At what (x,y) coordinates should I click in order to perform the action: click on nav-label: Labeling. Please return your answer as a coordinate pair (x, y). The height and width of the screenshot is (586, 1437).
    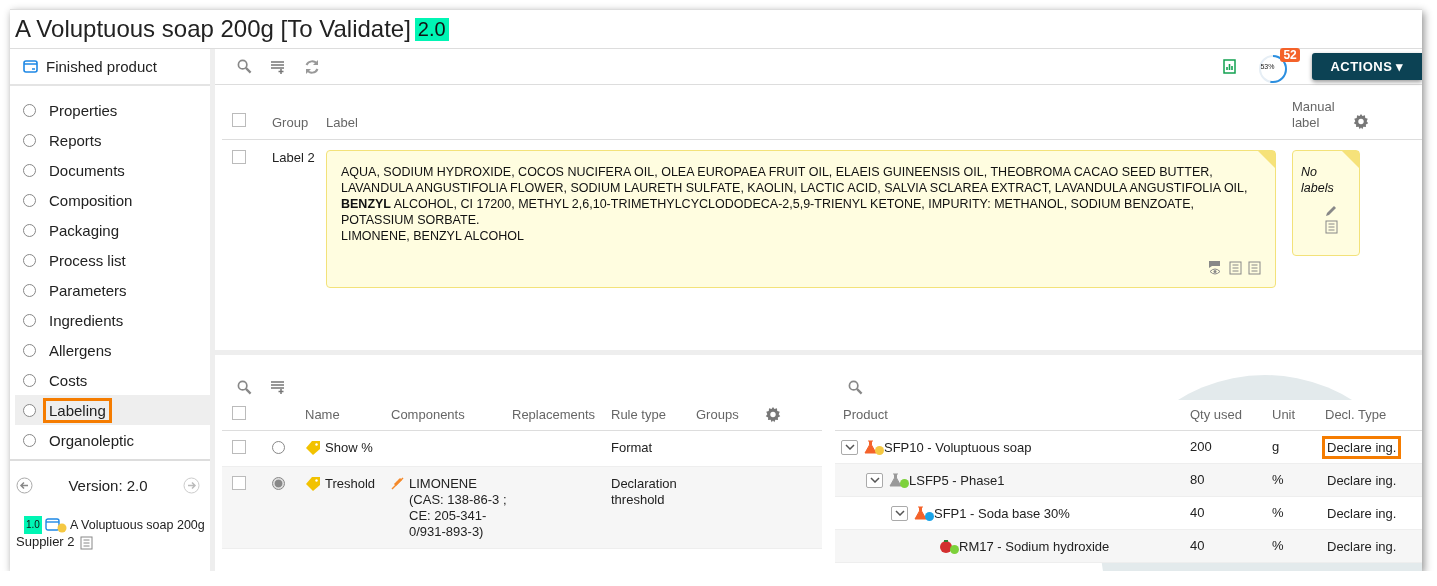
    Looking at the image, I should click on (77, 410).